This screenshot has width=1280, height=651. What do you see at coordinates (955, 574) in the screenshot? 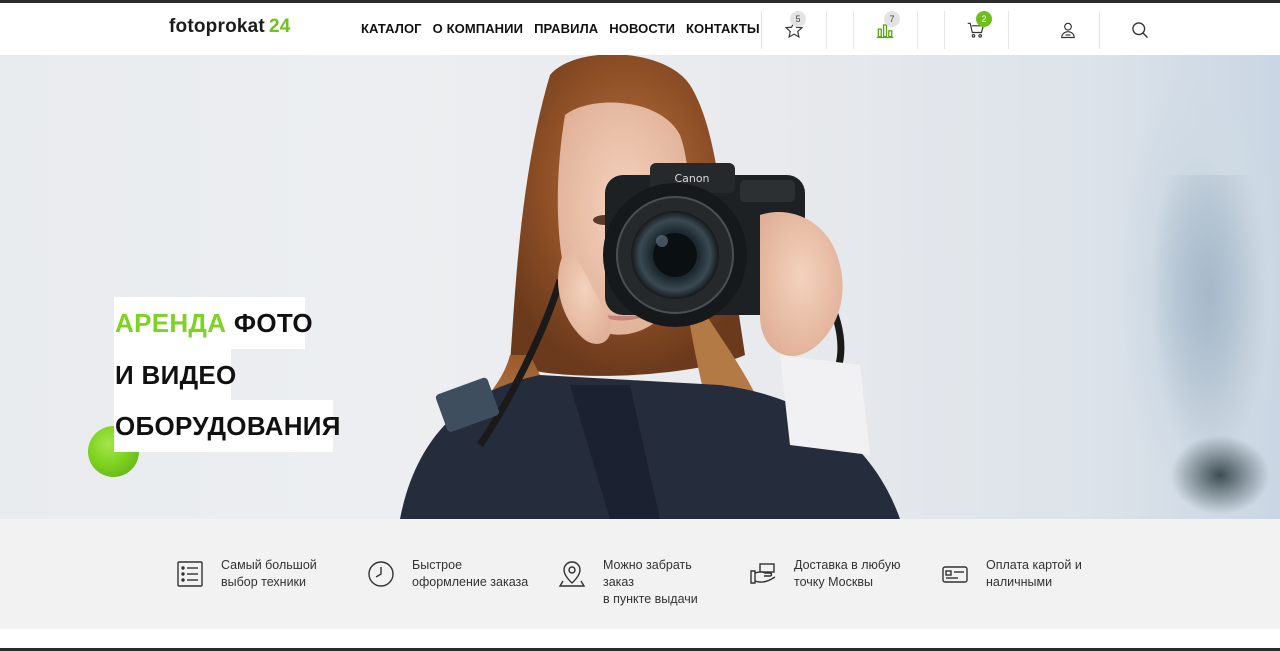
I see `credit-card-icon` at bounding box center [955, 574].